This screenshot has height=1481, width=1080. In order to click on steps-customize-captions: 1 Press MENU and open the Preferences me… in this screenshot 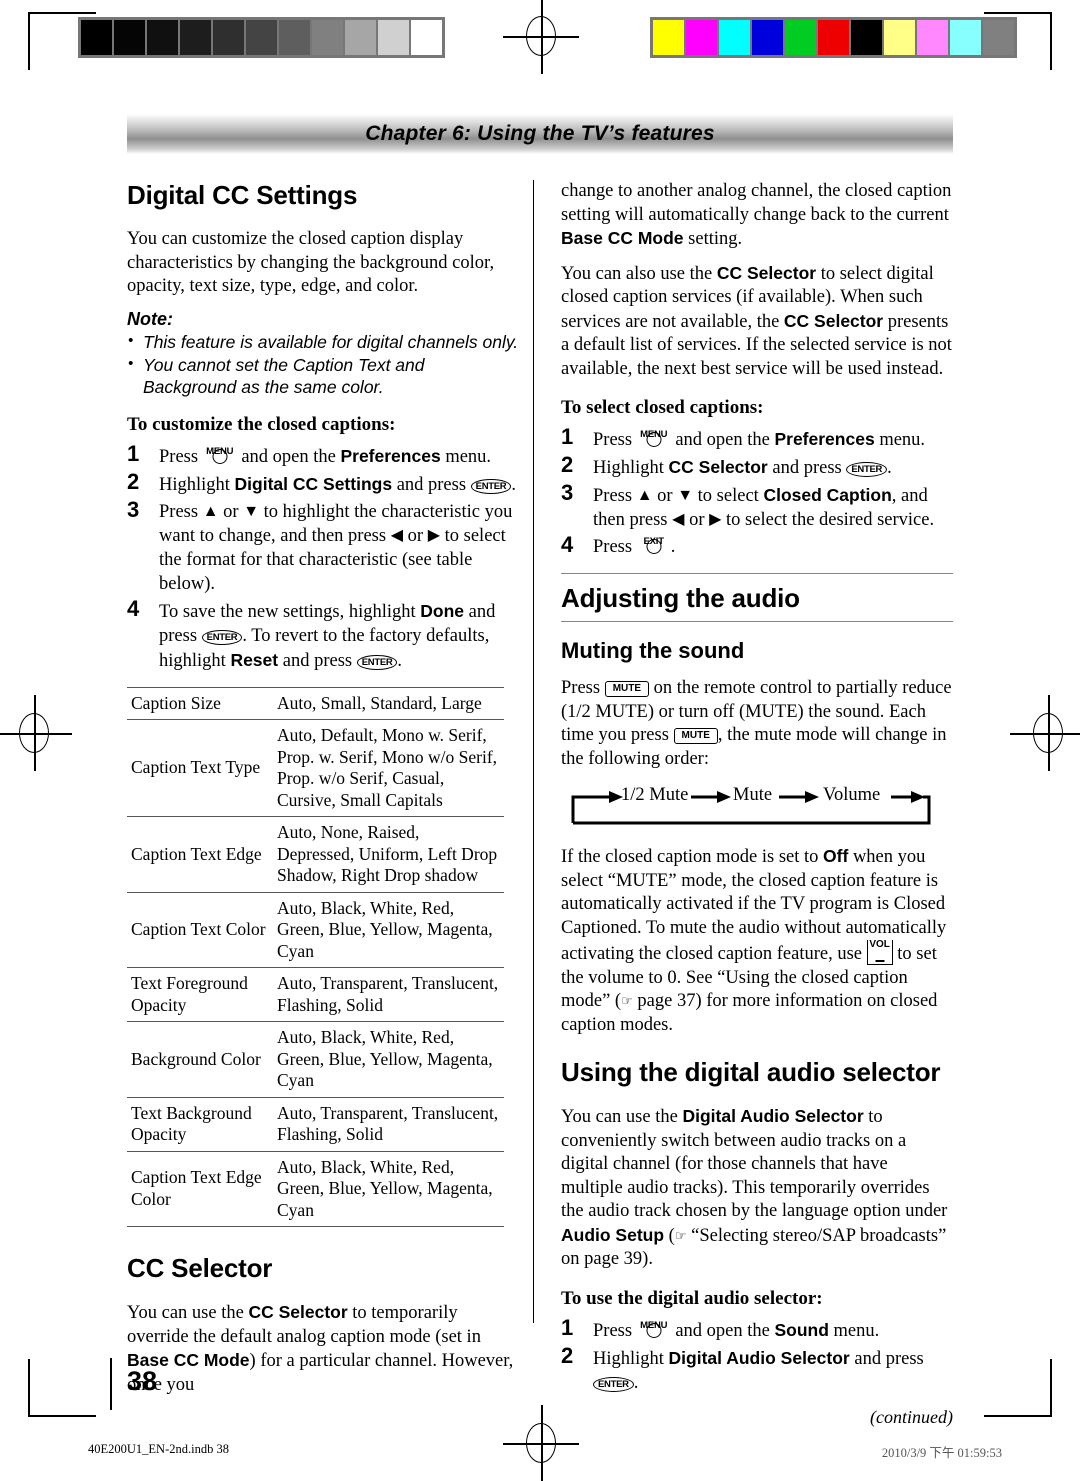, I will do `click(323, 556)`.